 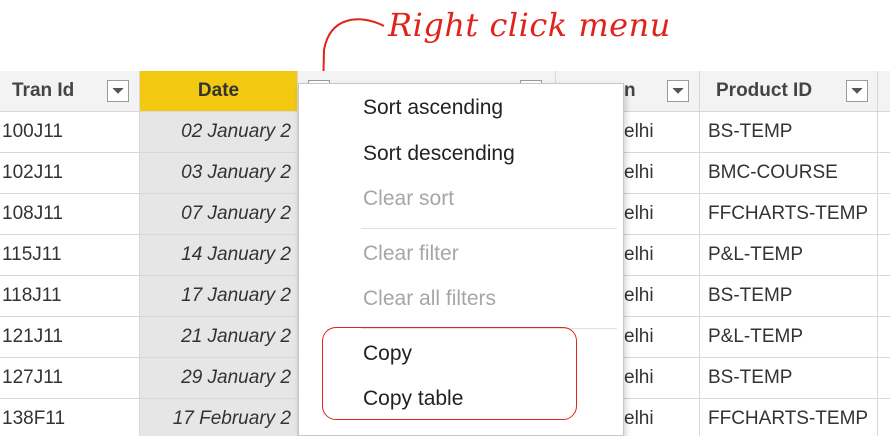 I want to click on cell-date: 03 January 2, so click(x=219, y=173).